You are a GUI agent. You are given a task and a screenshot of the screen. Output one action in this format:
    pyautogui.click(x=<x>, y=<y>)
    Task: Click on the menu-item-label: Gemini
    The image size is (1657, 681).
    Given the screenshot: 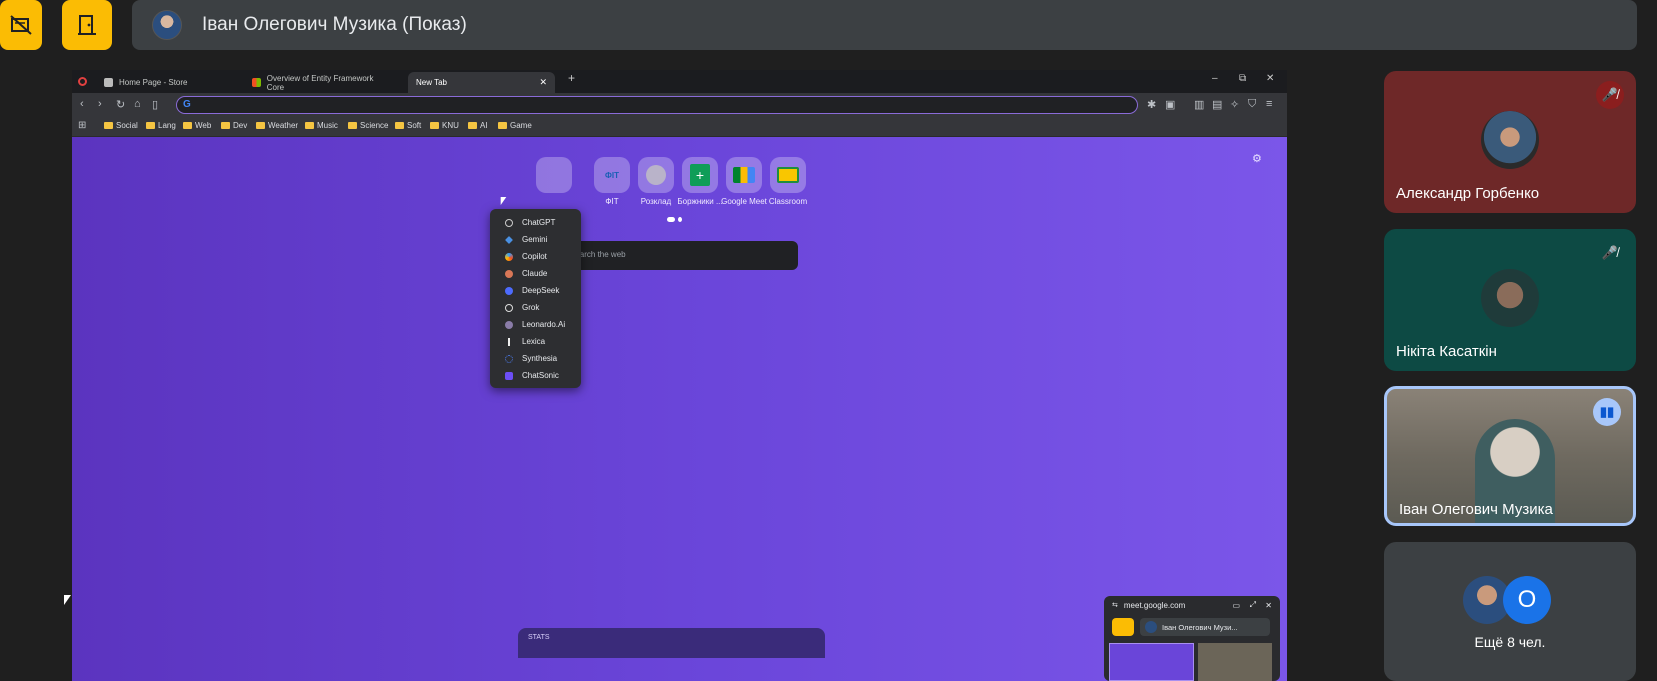 What is the action you would take?
    pyautogui.click(x=535, y=239)
    